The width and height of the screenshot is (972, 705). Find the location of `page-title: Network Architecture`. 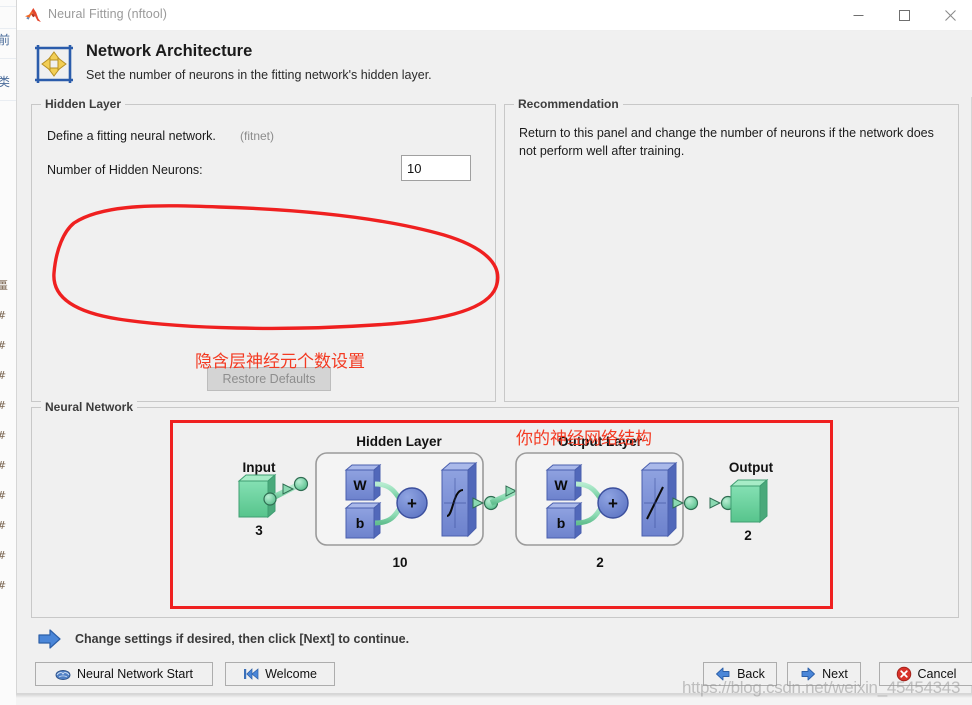

page-title: Network Architecture is located at coordinates (169, 51).